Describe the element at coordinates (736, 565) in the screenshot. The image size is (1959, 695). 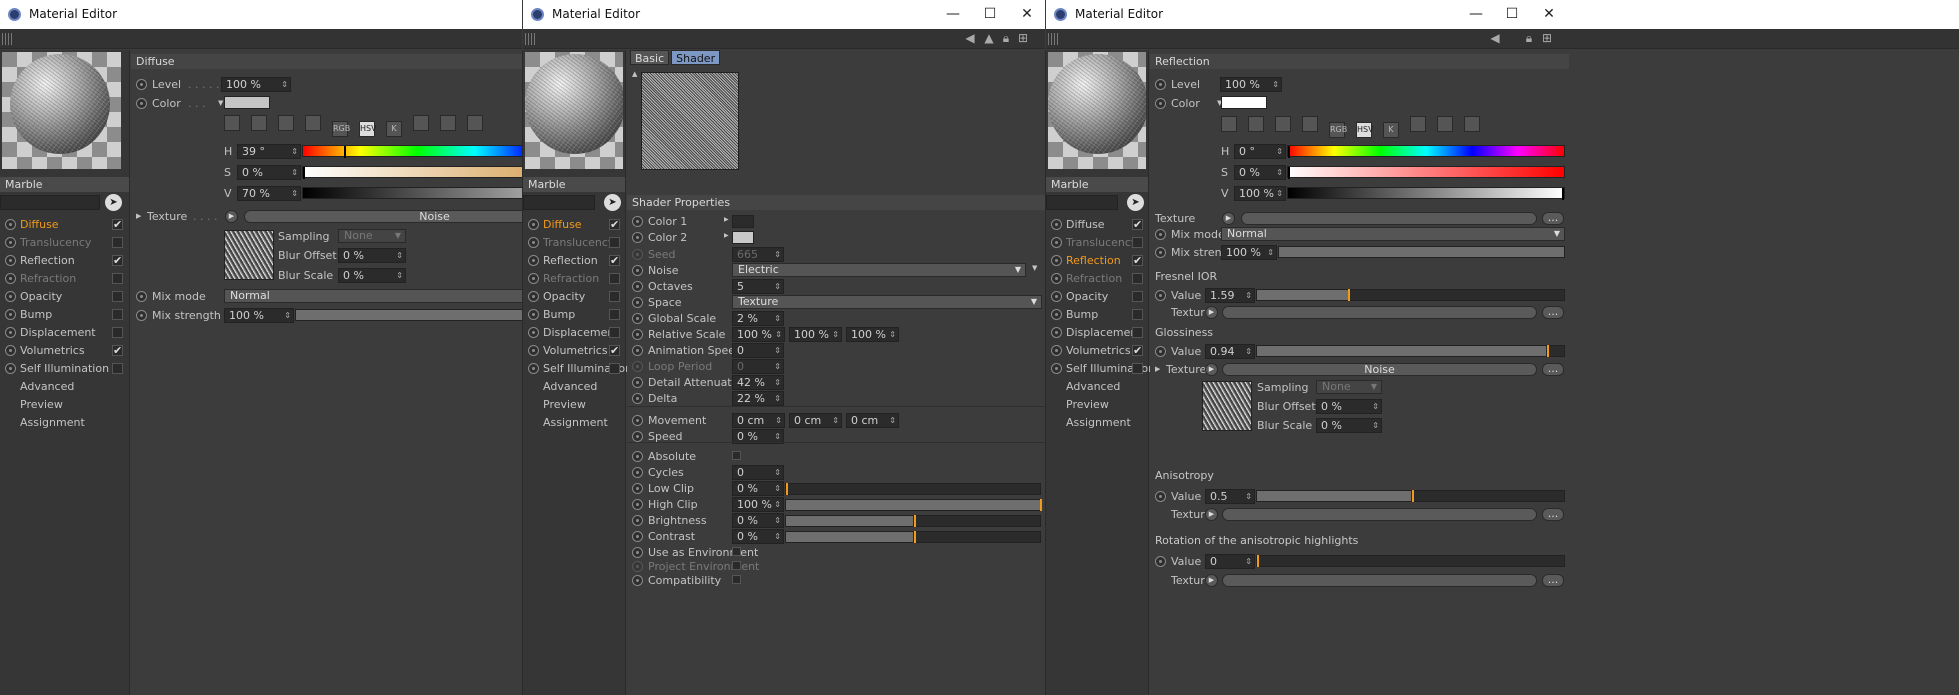
I see `project-env-checkbox` at that location.